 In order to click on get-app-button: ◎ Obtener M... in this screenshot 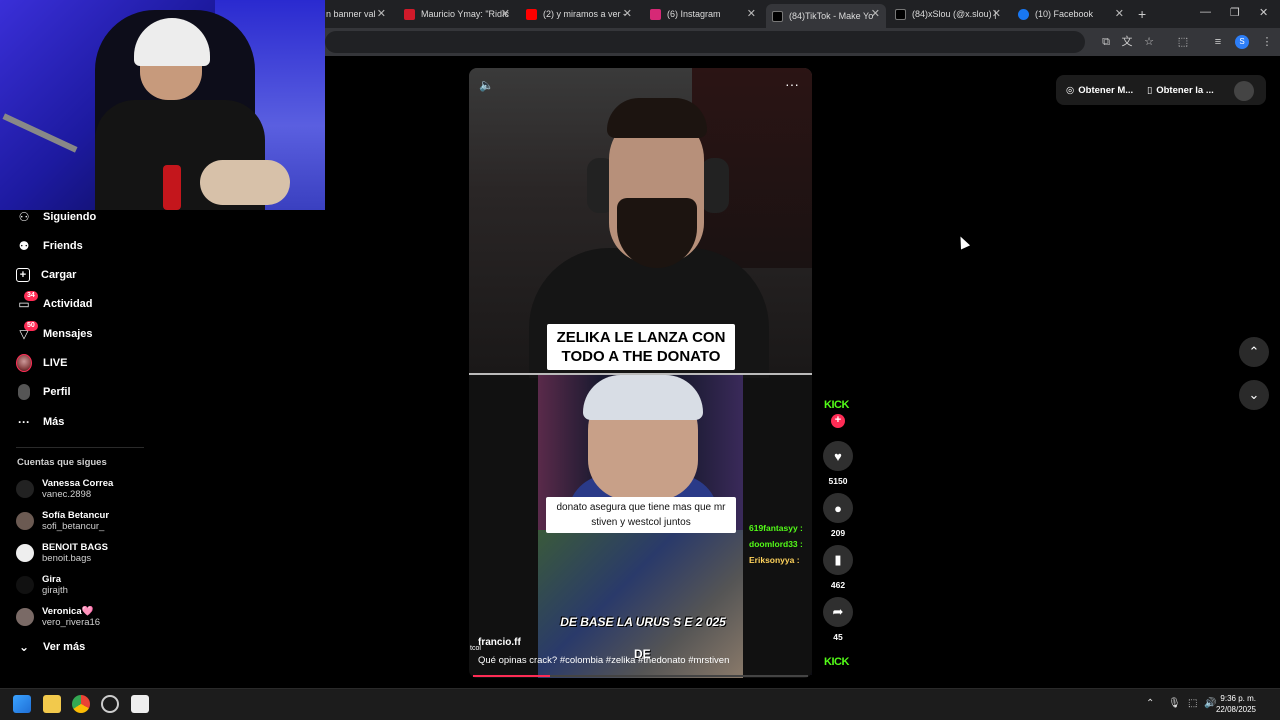, I will do `click(1099, 90)`.